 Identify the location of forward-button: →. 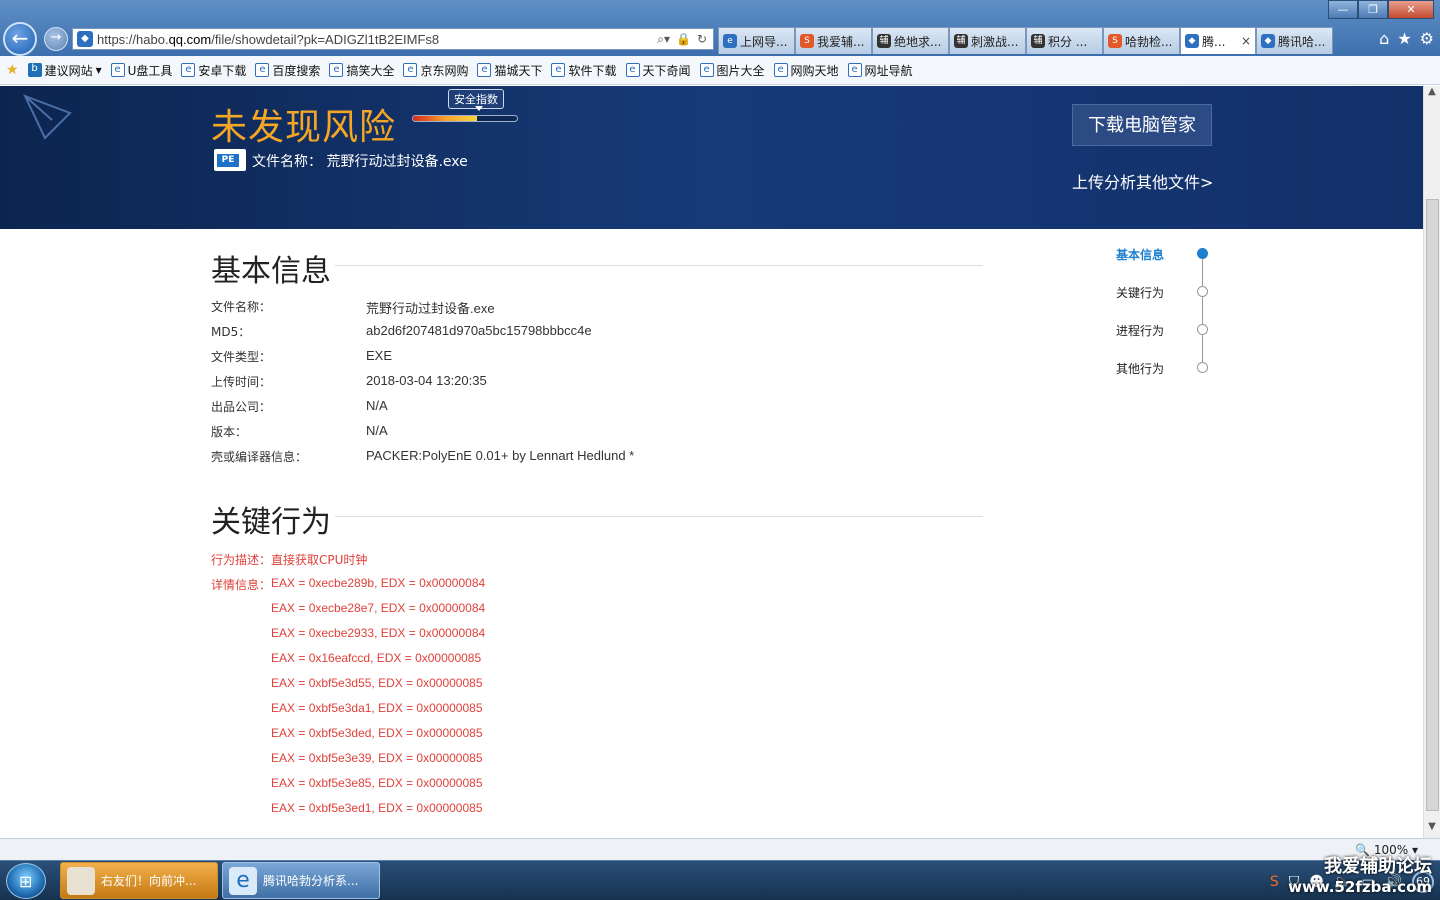
(56, 39).